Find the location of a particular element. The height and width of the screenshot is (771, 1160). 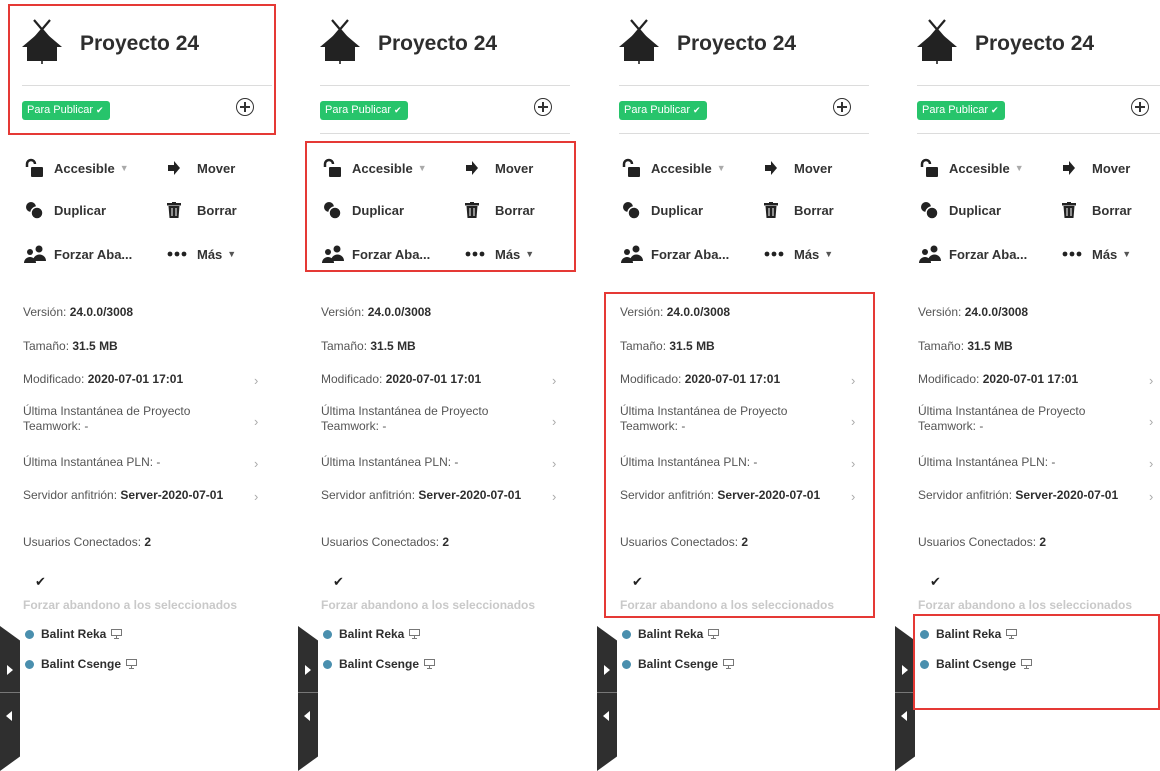

user-name: Balint Reka is located at coordinates (671, 634).